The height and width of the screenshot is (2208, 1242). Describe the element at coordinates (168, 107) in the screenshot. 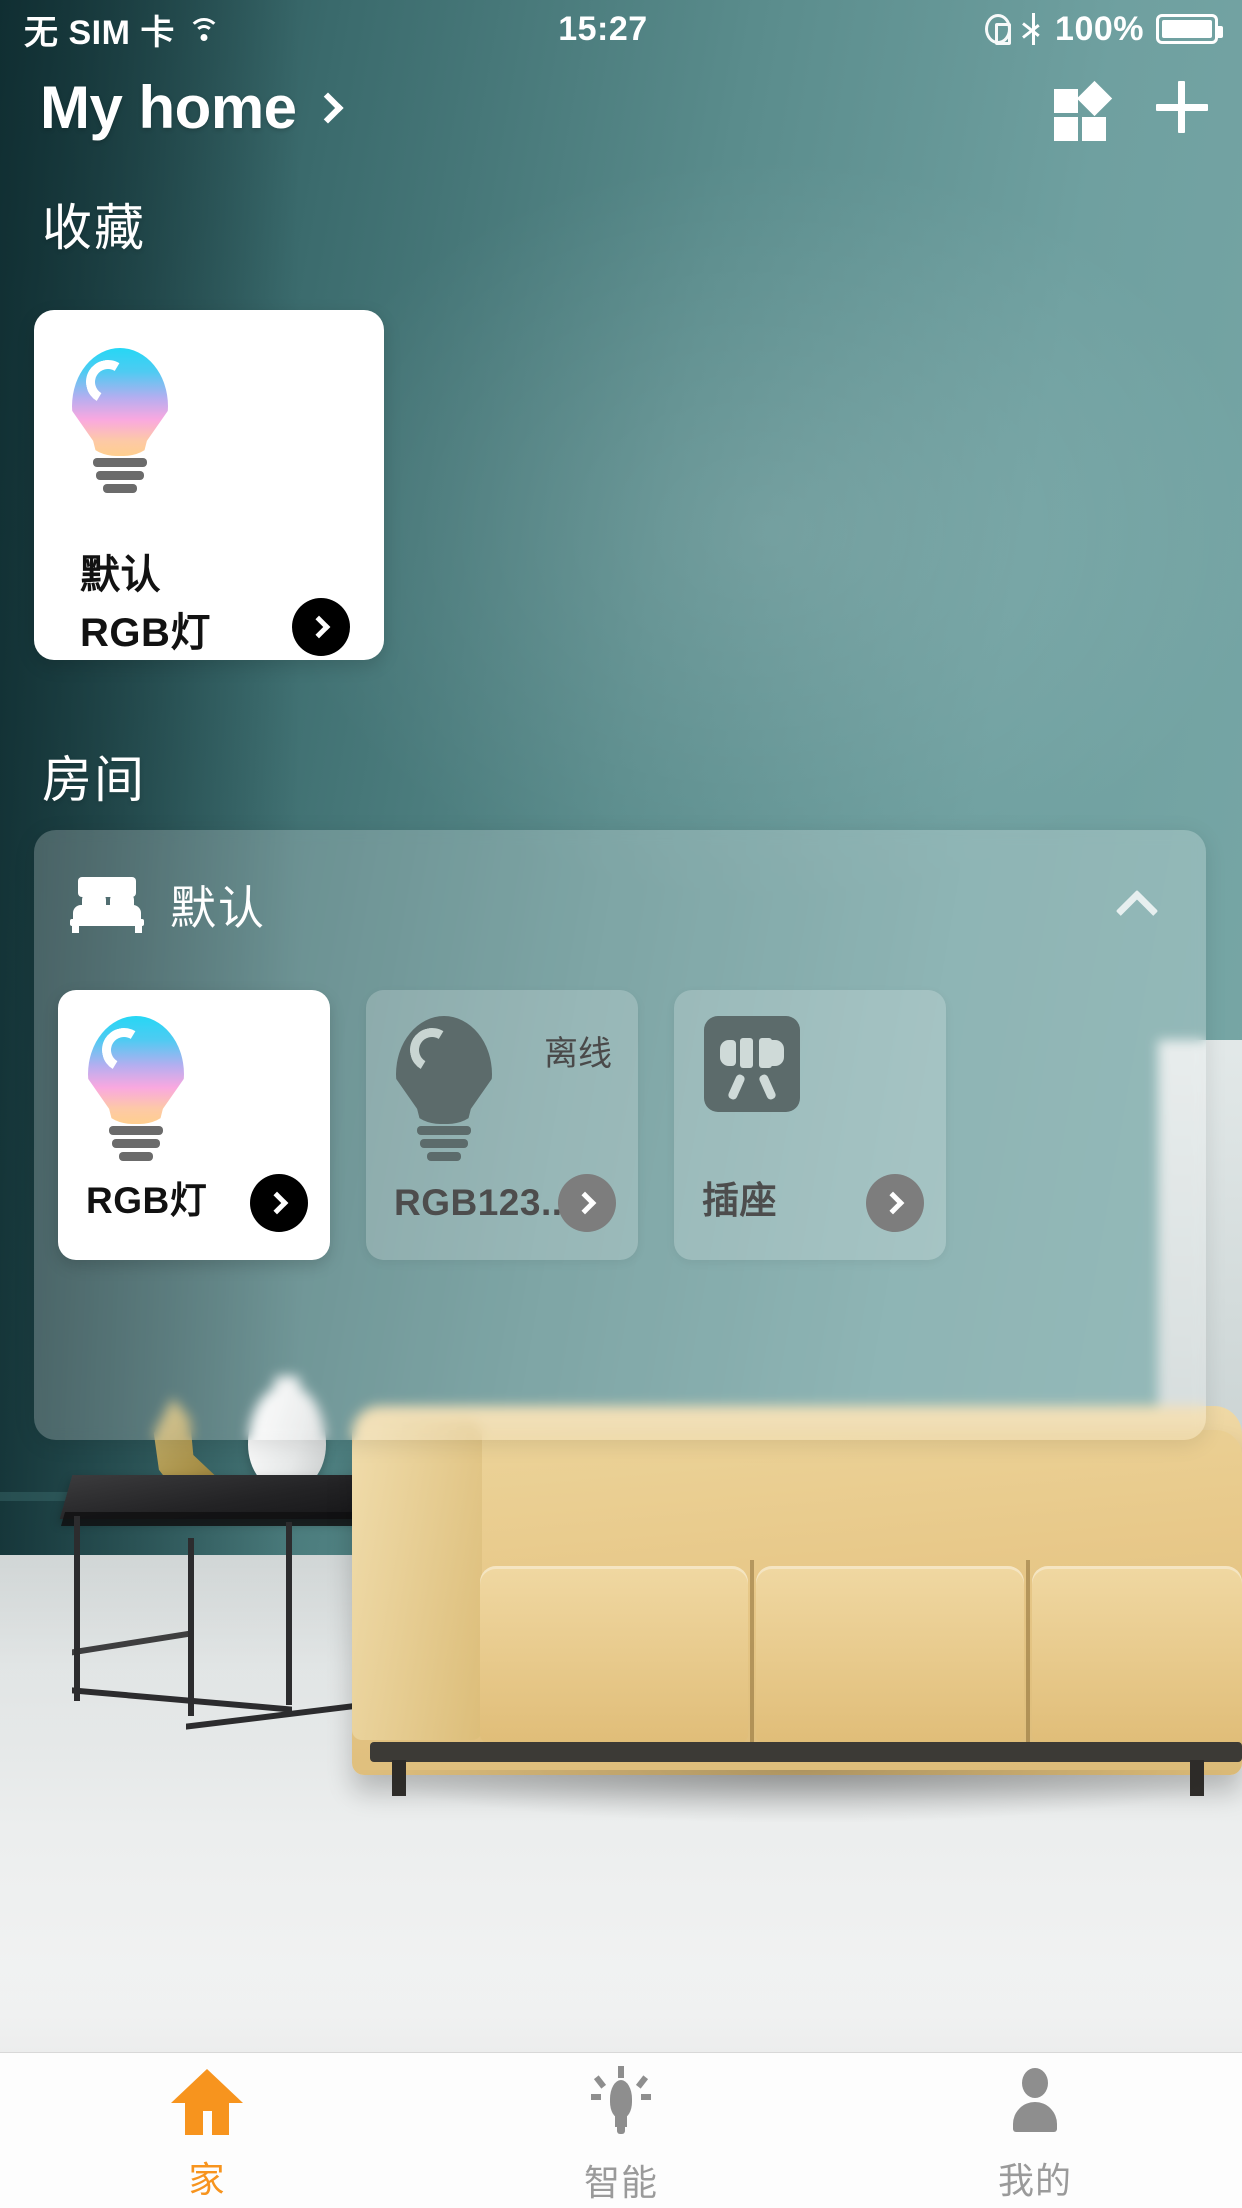

I see `page-title: My home` at that location.